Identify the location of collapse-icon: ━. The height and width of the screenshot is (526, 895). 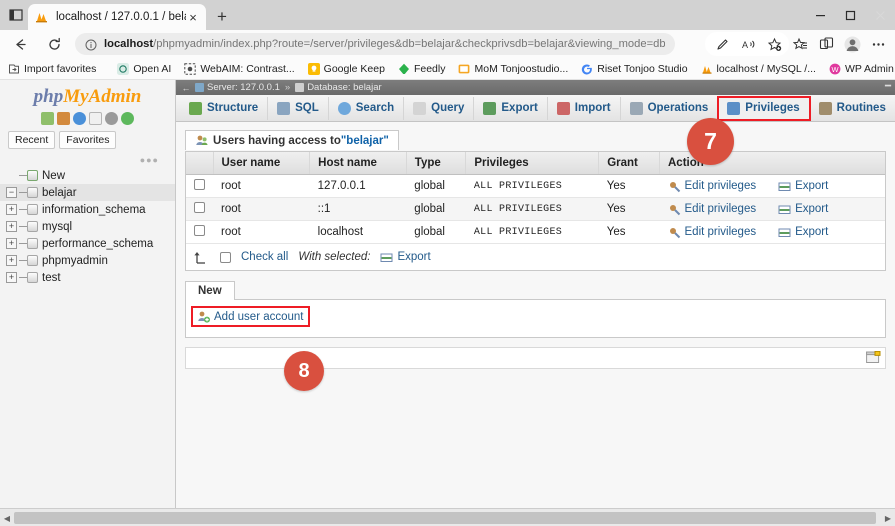
(888, 86).